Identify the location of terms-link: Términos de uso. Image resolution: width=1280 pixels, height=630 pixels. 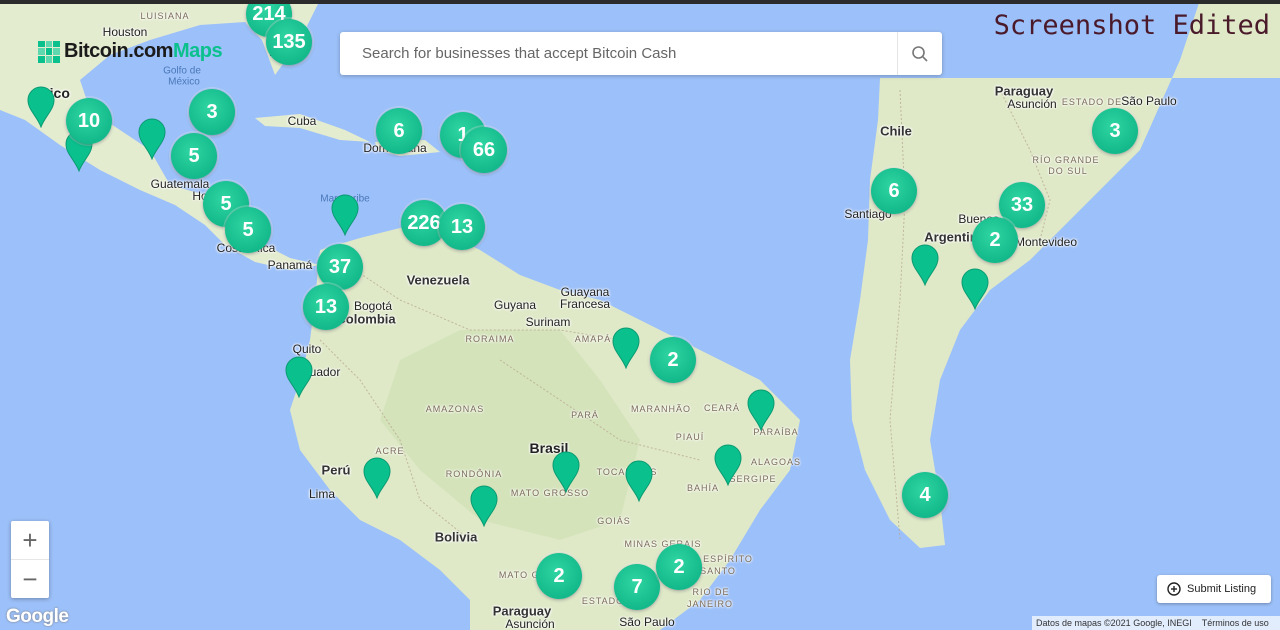
(1235, 623).